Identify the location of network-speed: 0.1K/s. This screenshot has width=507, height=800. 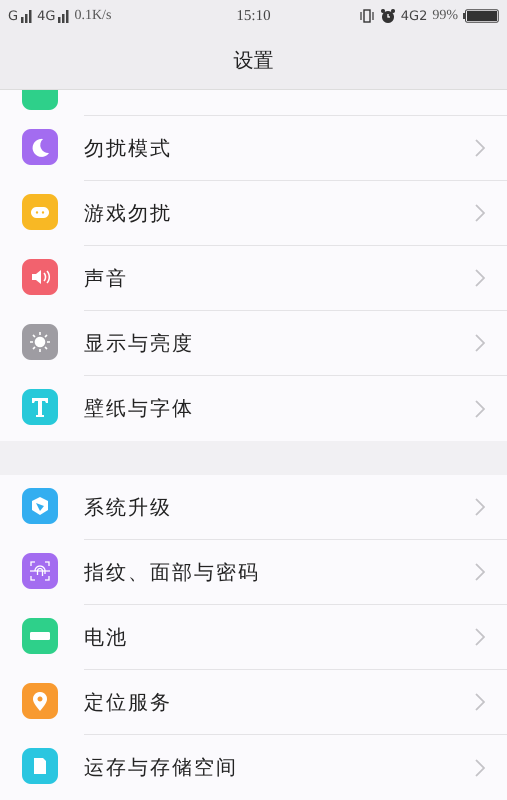
(93, 16).